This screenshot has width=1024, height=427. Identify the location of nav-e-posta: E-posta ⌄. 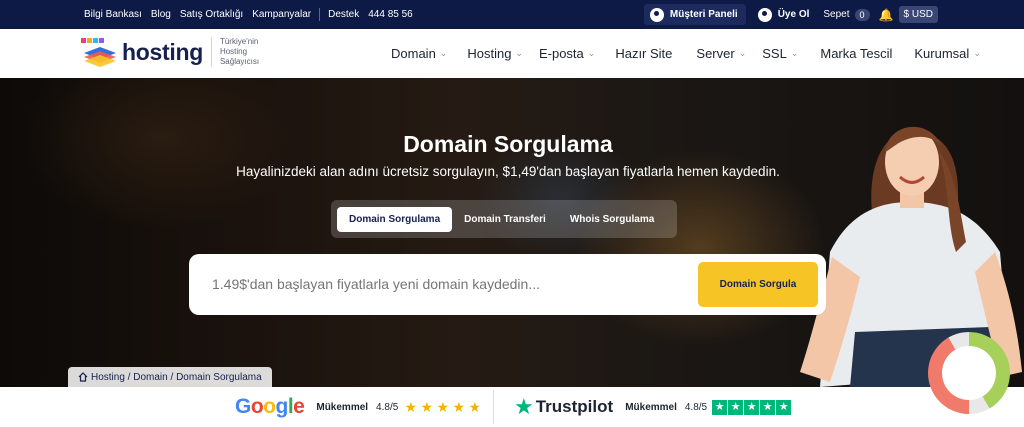
(567, 53).